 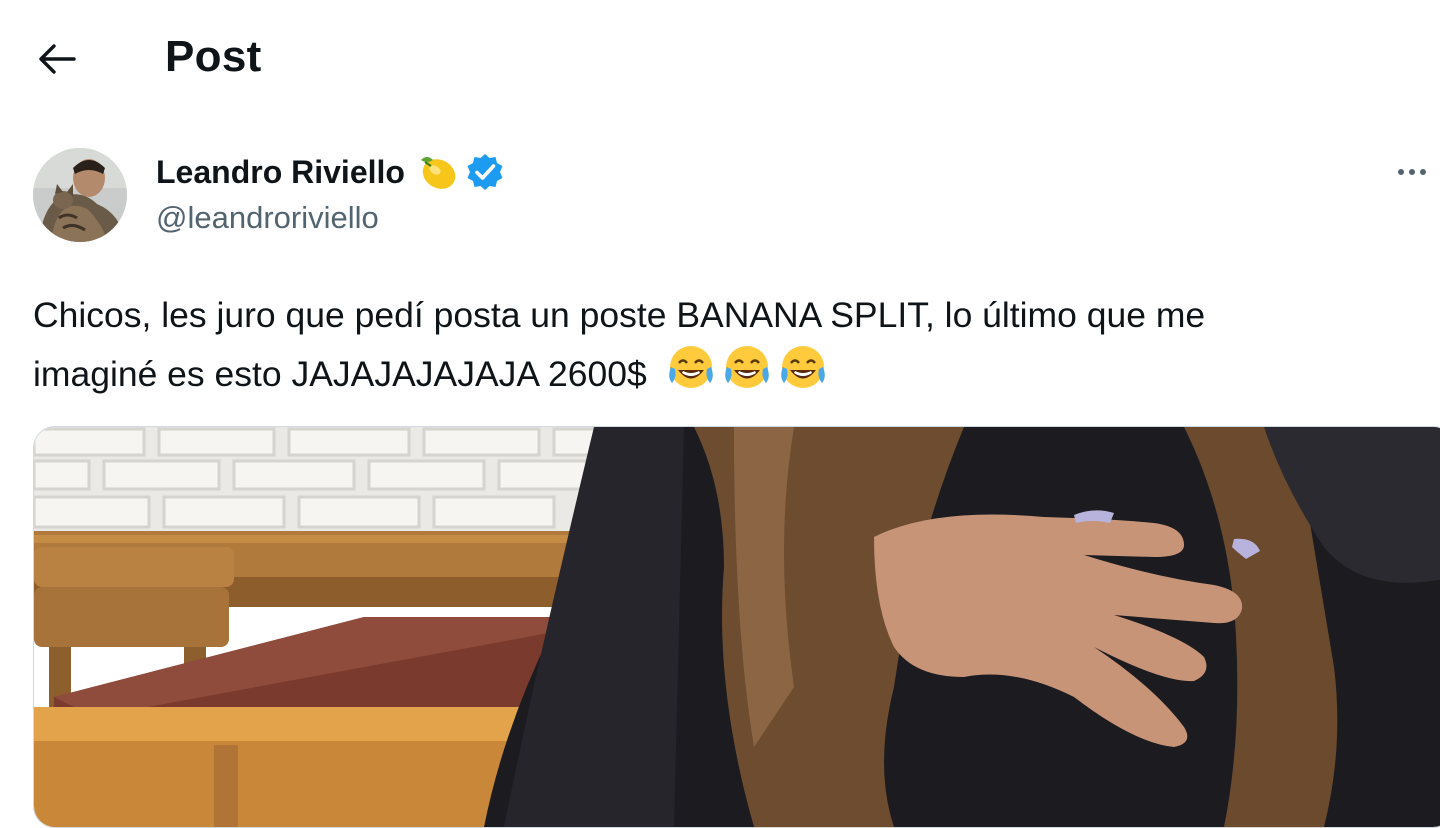 I want to click on tweet-text-line-2: imaginé es esto JAJAJAJAJAJA 2600$, so click(x=340, y=374).